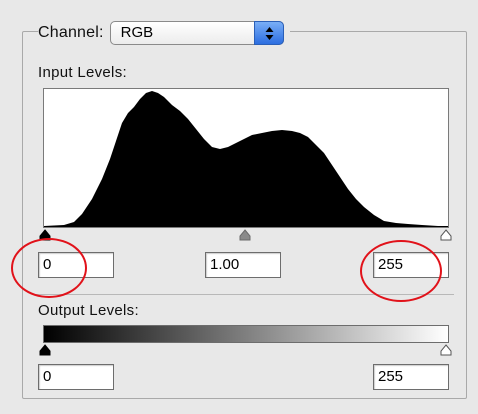 This screenshot has width=478, height=414. What do you see at coordinates (49, 268) in the screenshot?
I see `annotation-circle-black-input` at bounding box center [49, 268].